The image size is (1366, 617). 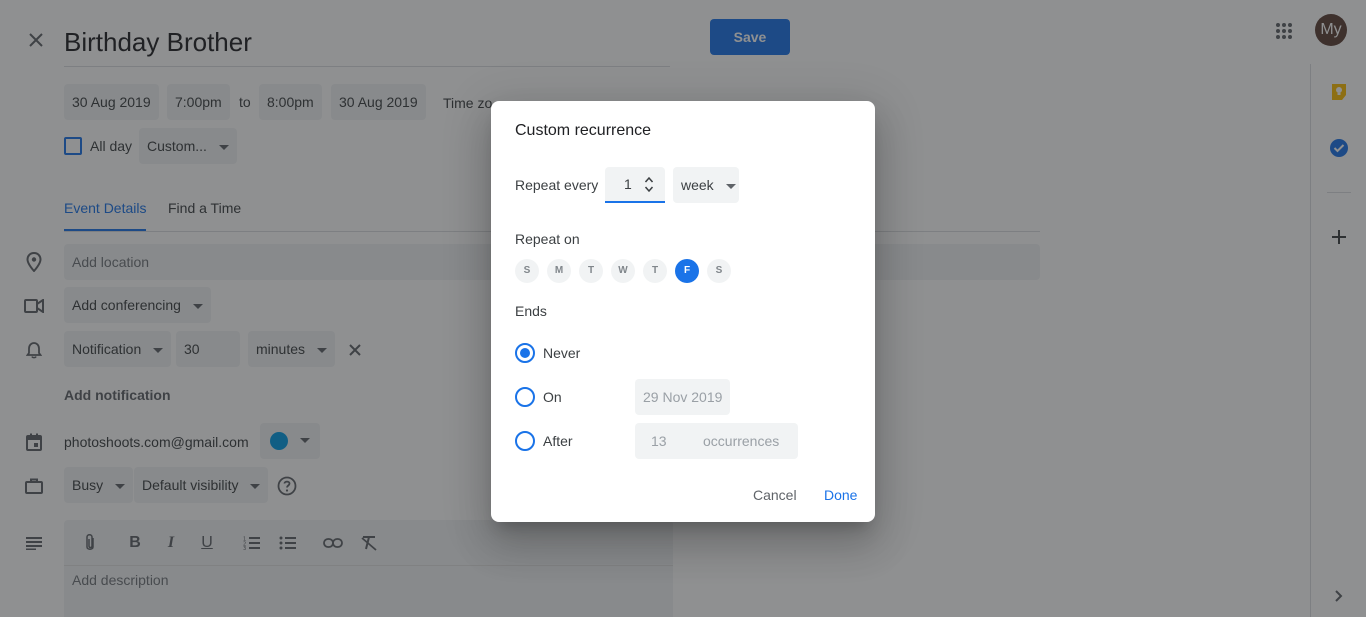 I want to click on ends-label: Ends, so click(x=531, y=311).